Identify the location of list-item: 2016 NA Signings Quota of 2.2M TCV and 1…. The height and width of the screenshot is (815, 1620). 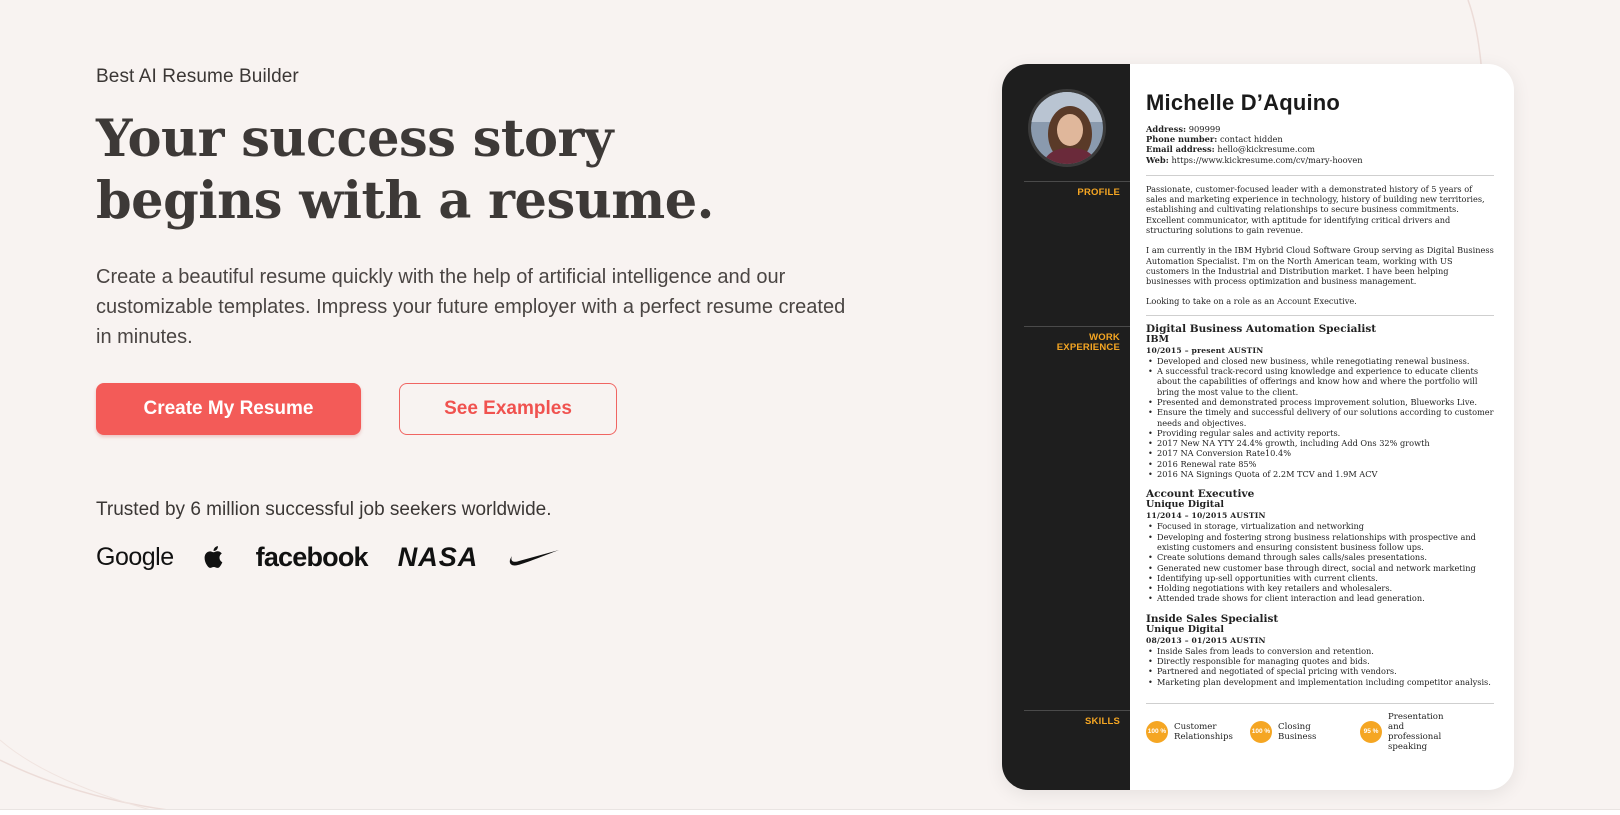
(1320, 474).